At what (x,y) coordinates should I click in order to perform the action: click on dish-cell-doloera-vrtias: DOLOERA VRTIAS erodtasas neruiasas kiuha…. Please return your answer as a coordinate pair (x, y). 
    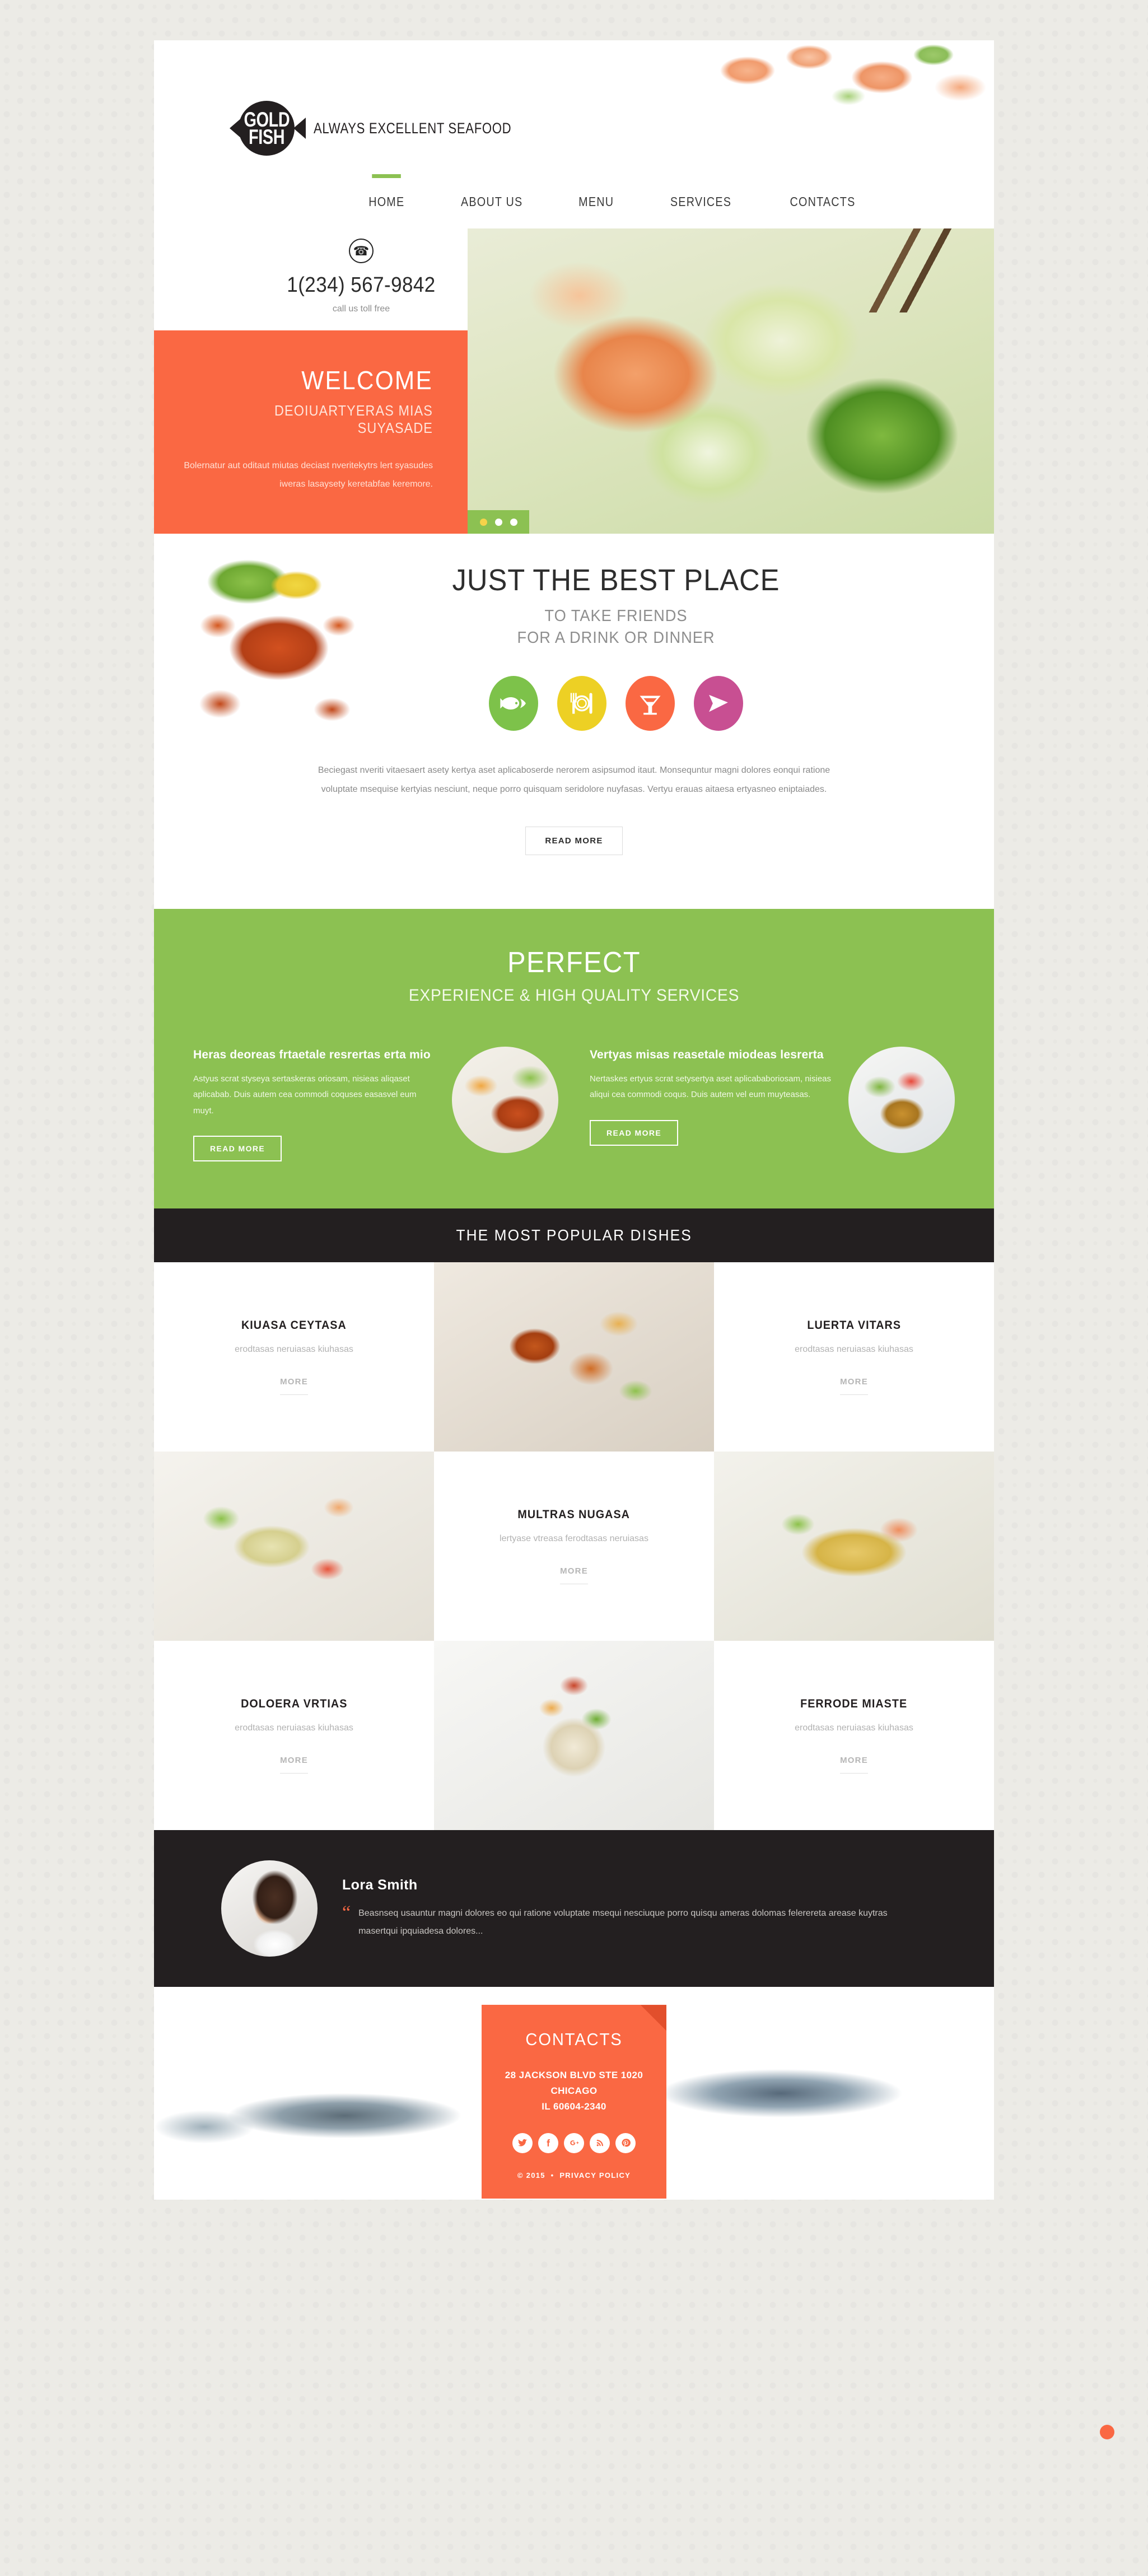
    Looking at the image, I should click on (294, 1736).